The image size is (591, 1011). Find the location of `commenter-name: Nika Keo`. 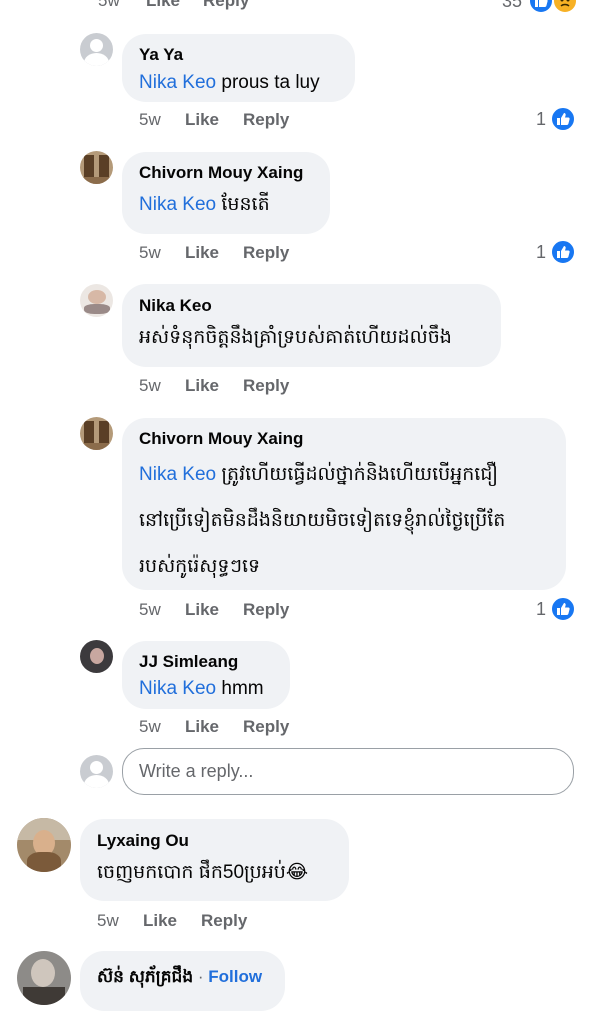

commenter-name: Nika Keo is located at coordinates (175, 306).